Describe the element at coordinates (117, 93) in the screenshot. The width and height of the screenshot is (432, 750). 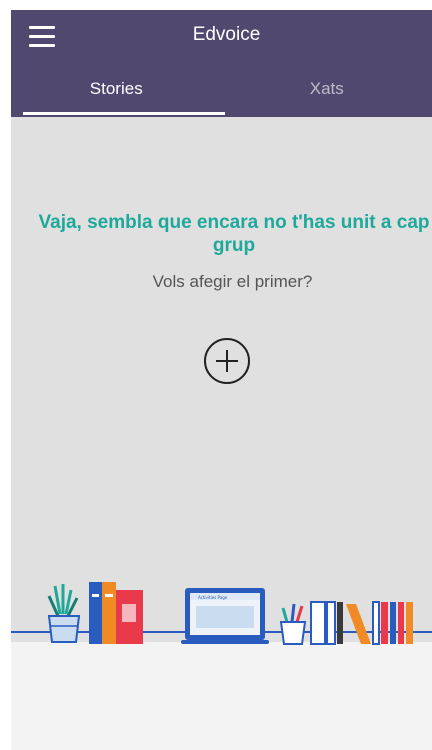
I see `tab-stories: Stories` at that location.